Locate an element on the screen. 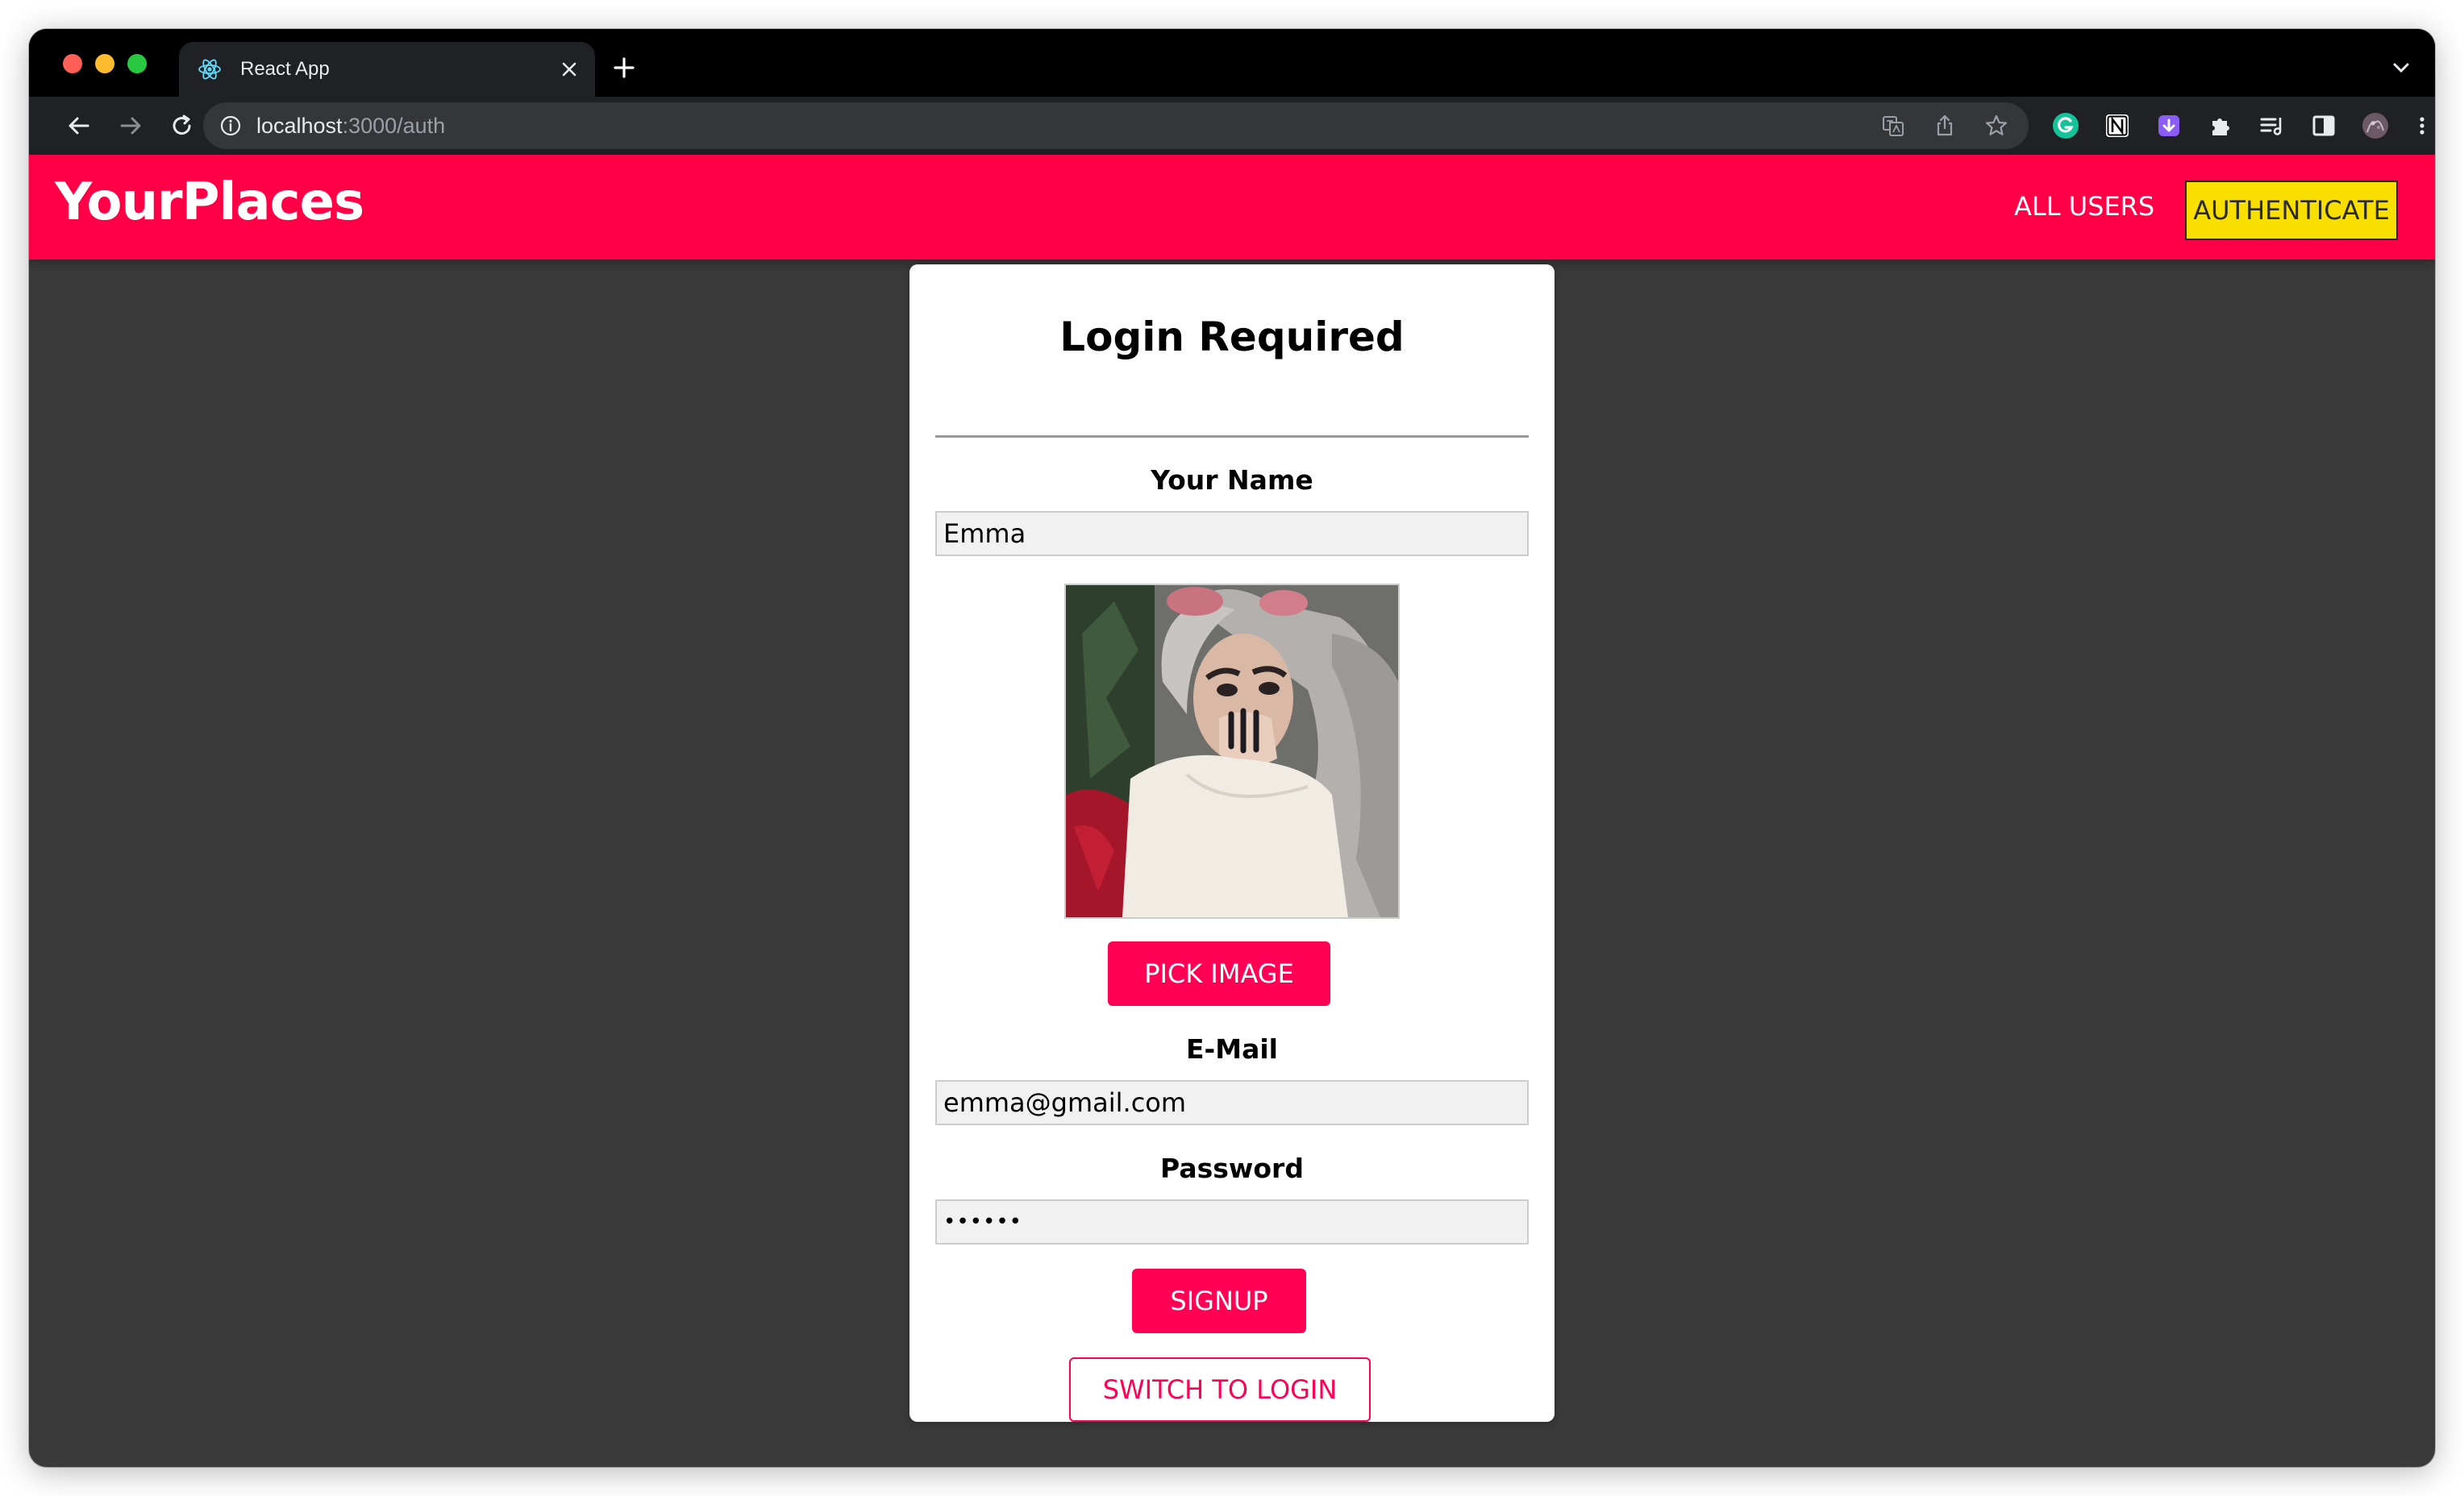 This screenshot has width=2464, height=1496. side-panel-icon is located at coordinates (2323, 126).